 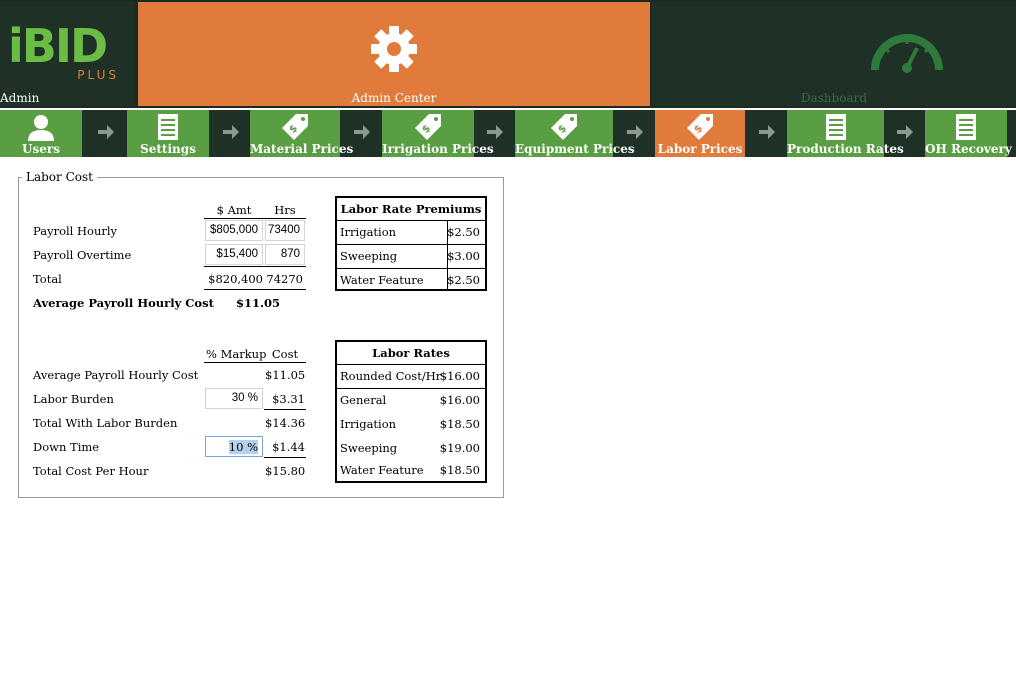 I want to click on rate-label: Sweeping, so click(x=369, y=448).